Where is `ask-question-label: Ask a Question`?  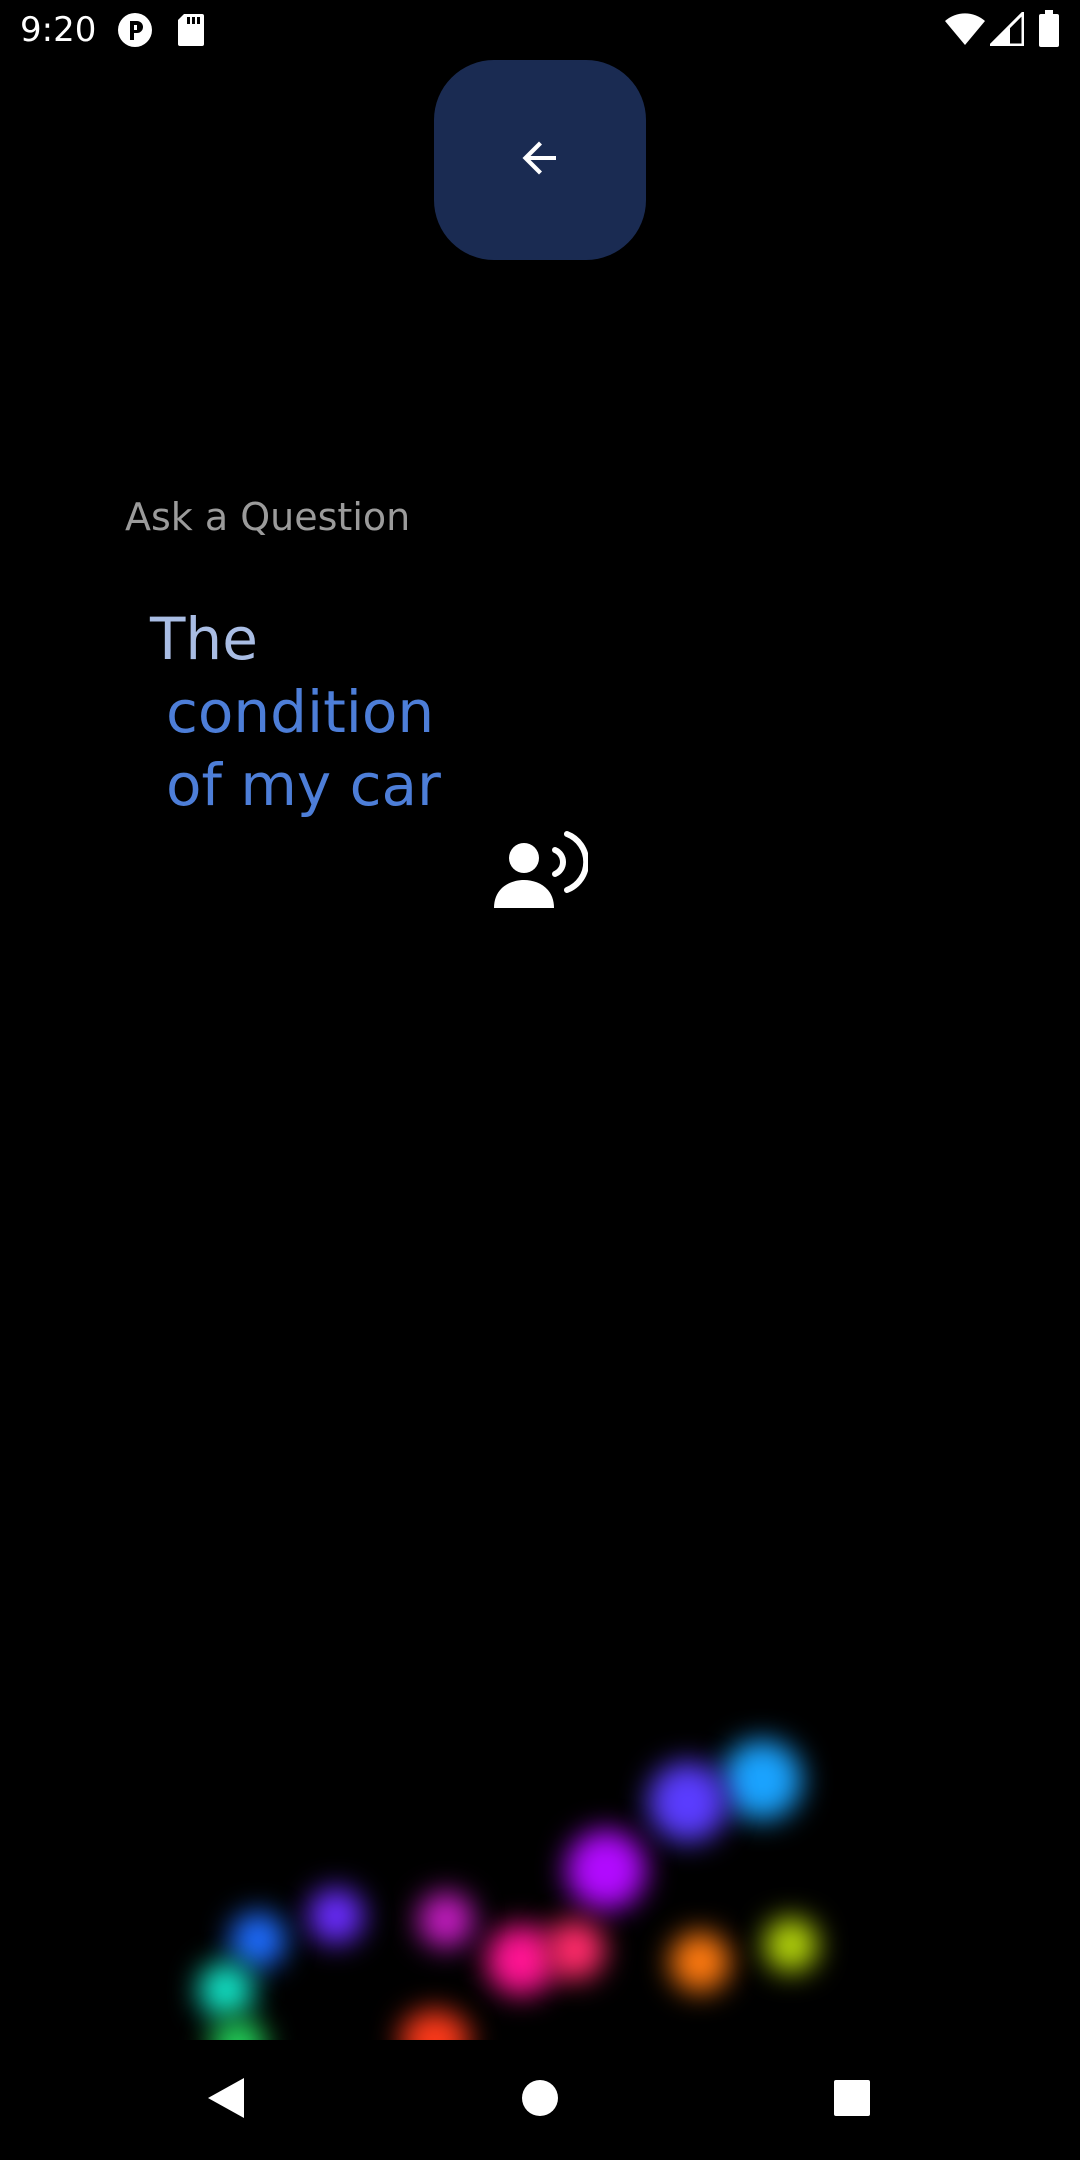 ask-question-label: Ask a Question is located at coordinates (268, 517).